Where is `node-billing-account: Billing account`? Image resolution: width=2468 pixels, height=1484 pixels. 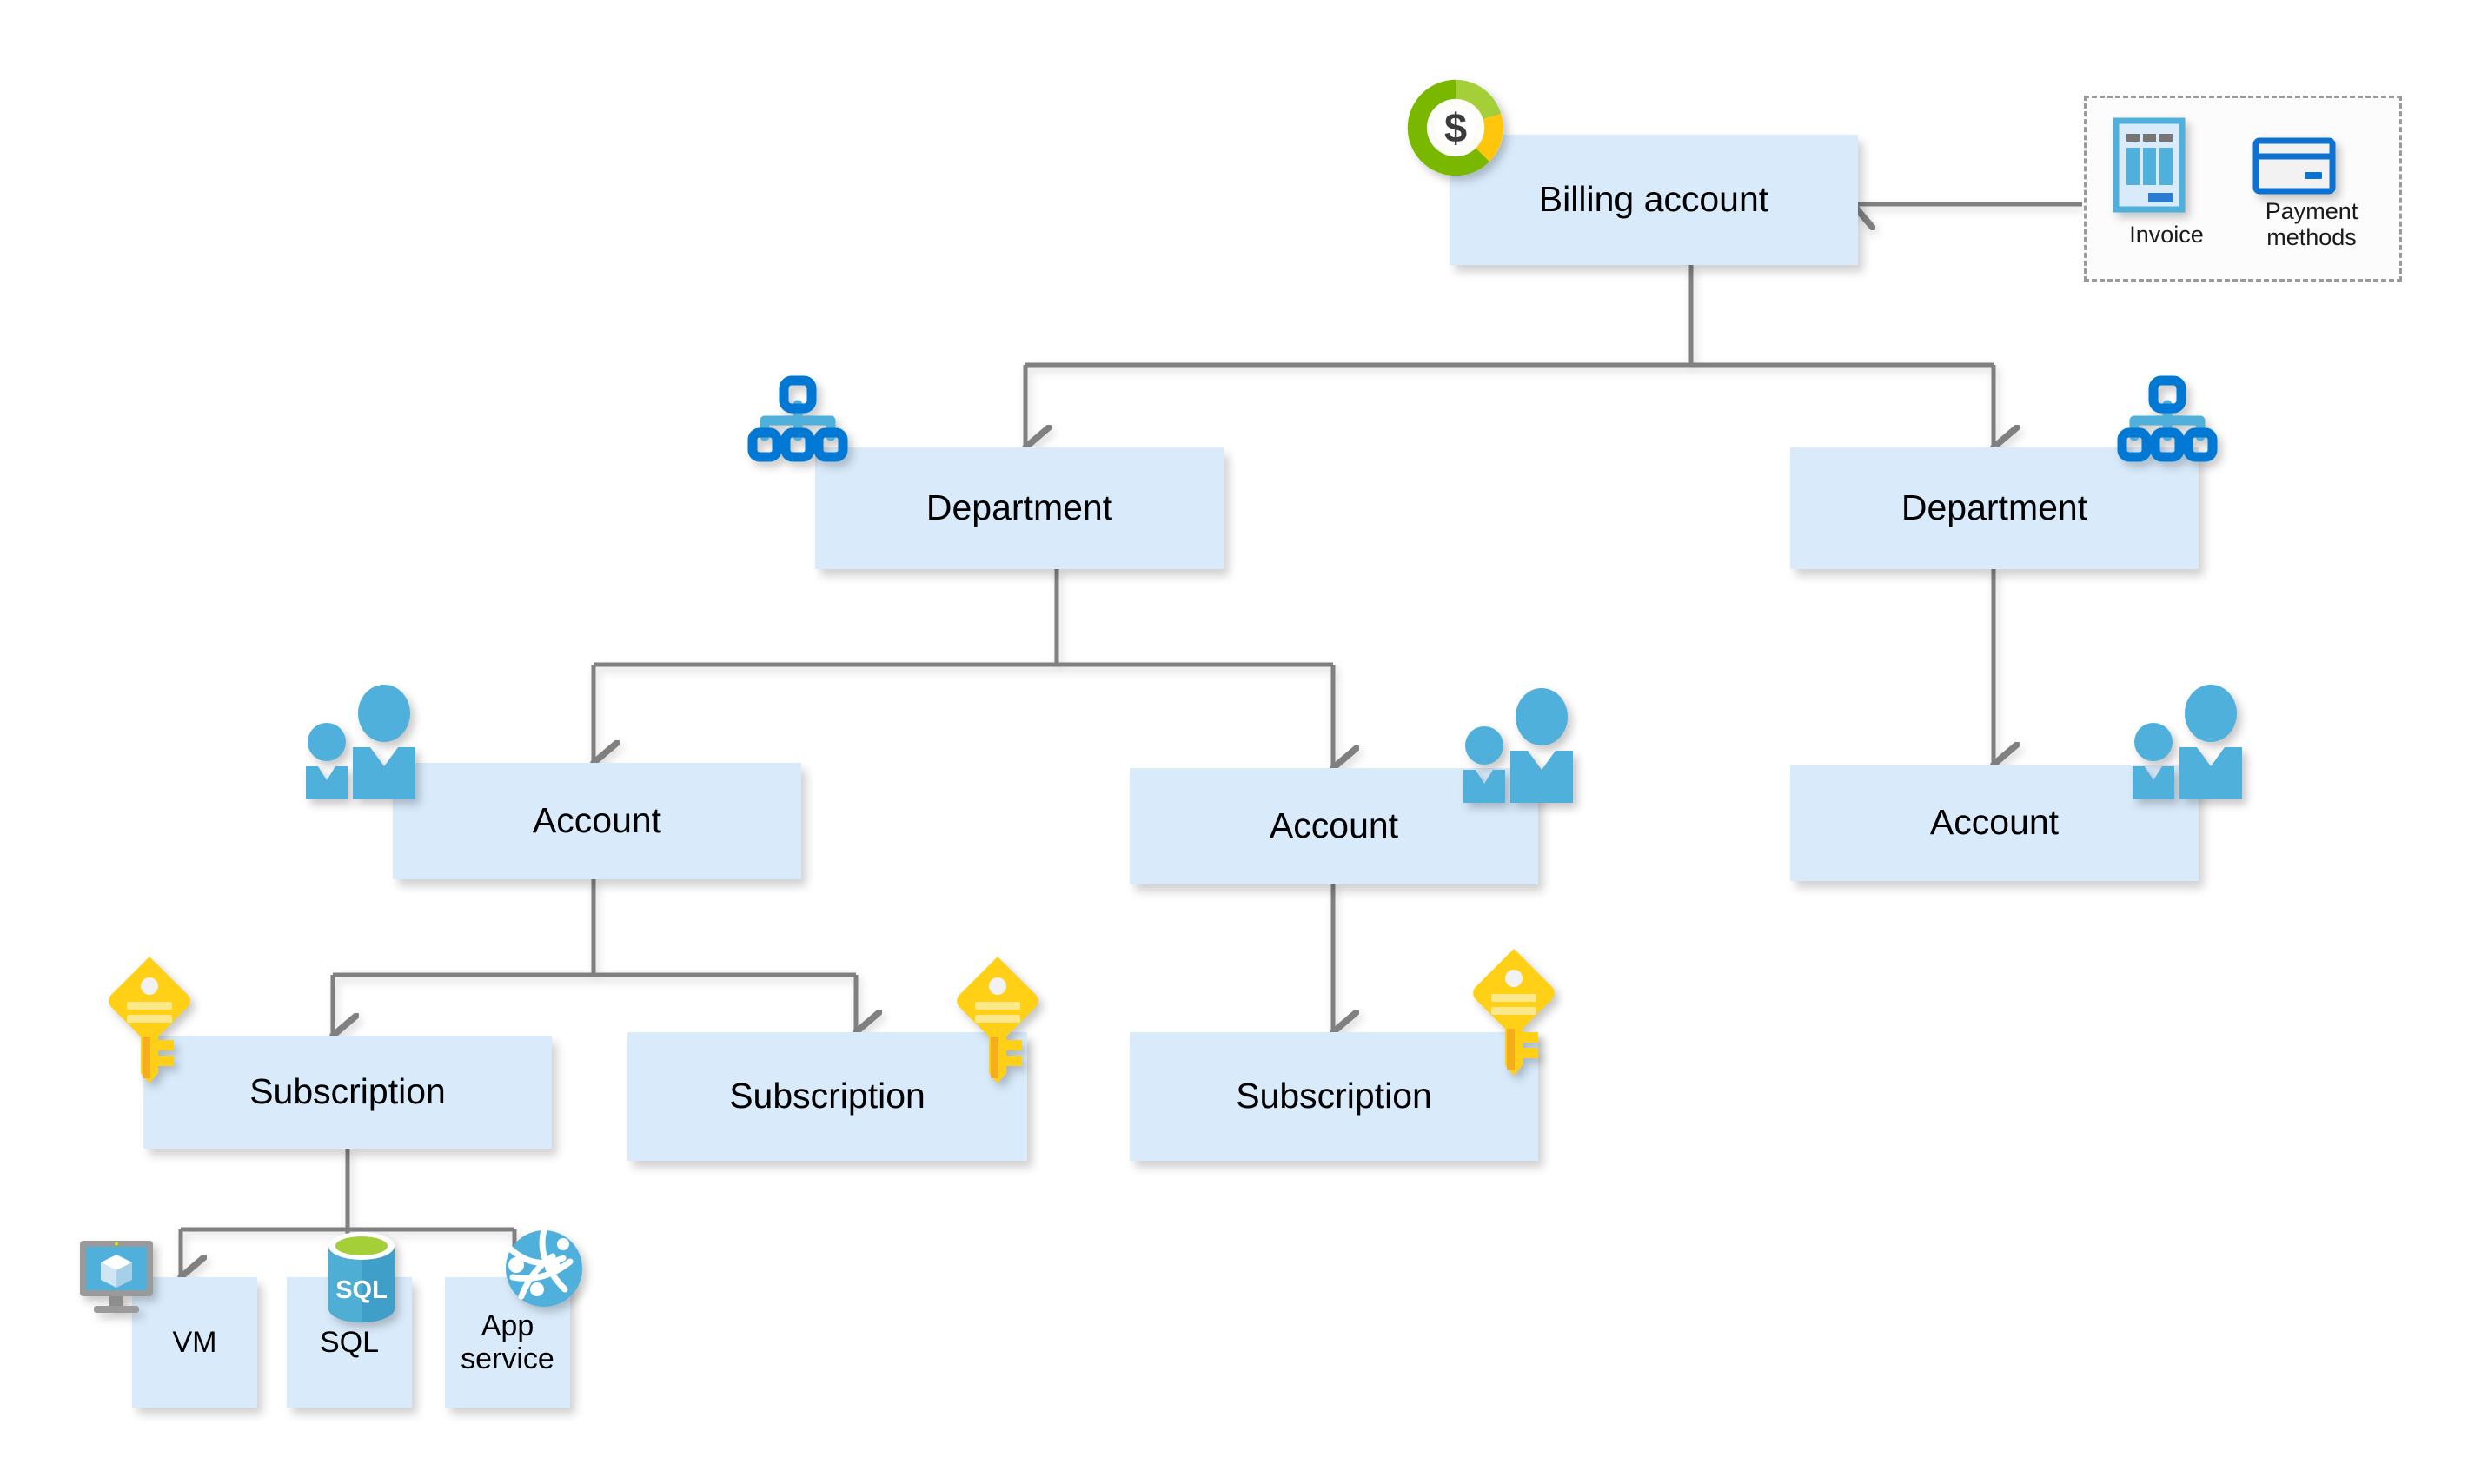
node-billing-account: Billing account is located at coordinates (1654, 200).